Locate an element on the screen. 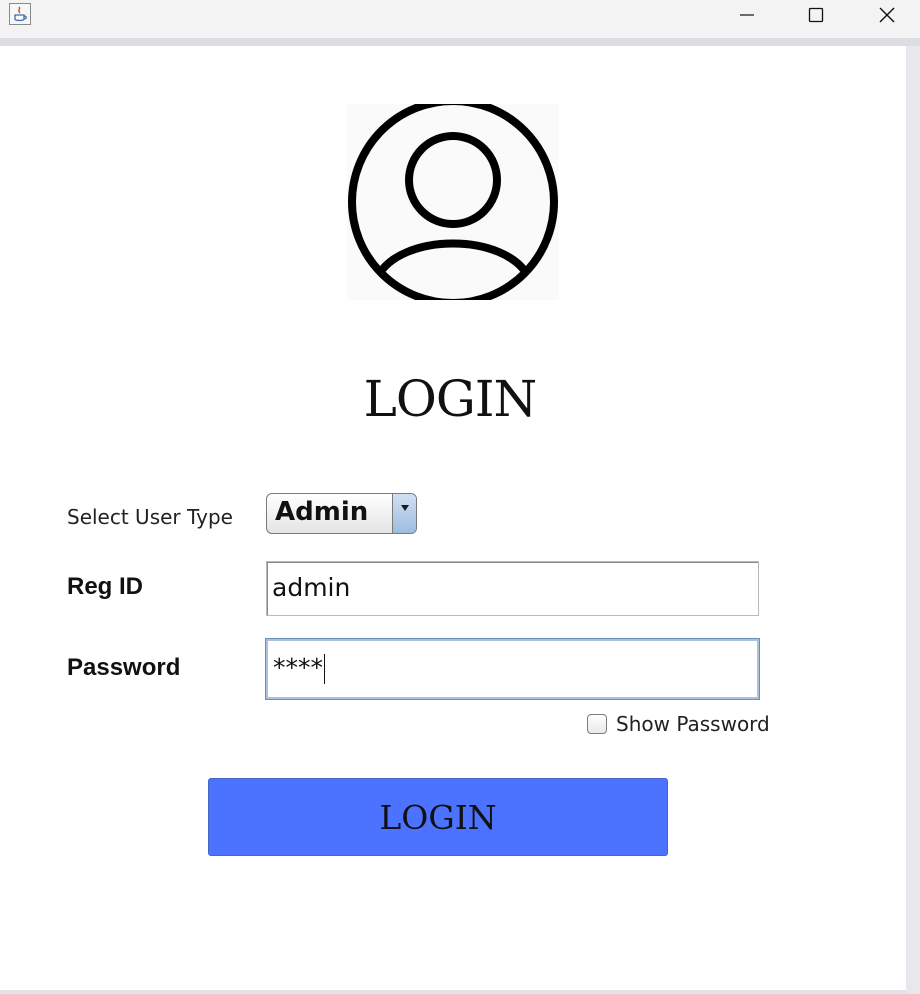 Image resolution: width=920 pixels, height=994 pixels. user-avatar-icon is located at coordinates (453, 202).